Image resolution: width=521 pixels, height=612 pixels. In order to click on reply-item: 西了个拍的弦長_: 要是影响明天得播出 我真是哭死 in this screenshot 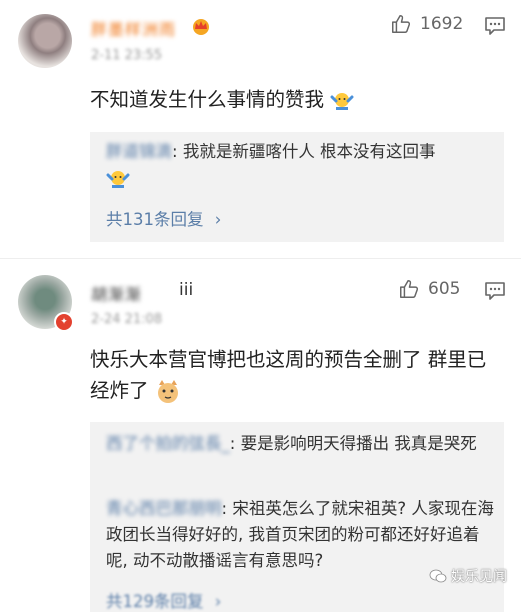, I will do `click(291, 443)`.